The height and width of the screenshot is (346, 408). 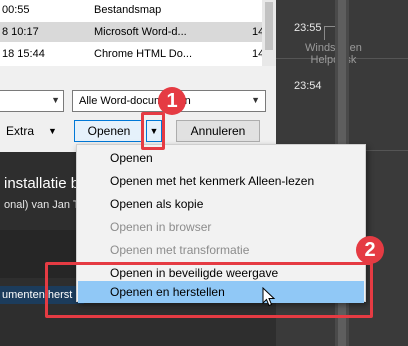 I want to click on watermark-line: Windstellen, so click(x=333, y=48).